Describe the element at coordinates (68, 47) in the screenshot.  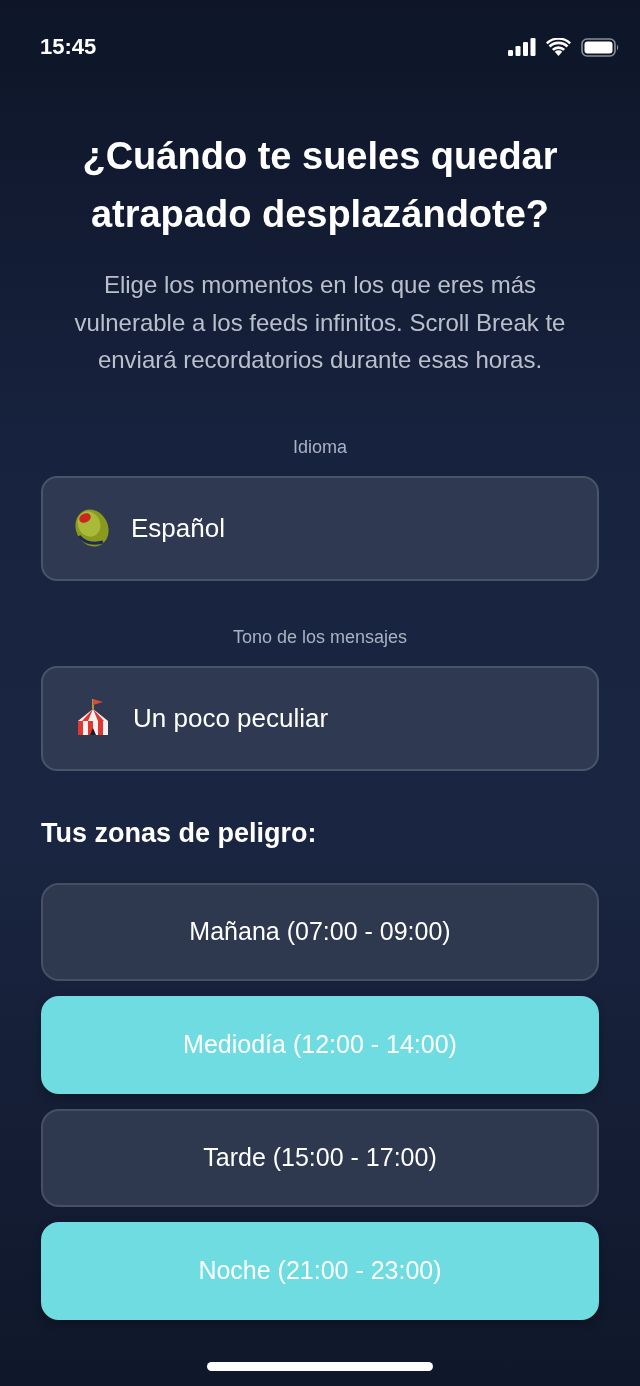
I see `status-time: 15:45` at that location.